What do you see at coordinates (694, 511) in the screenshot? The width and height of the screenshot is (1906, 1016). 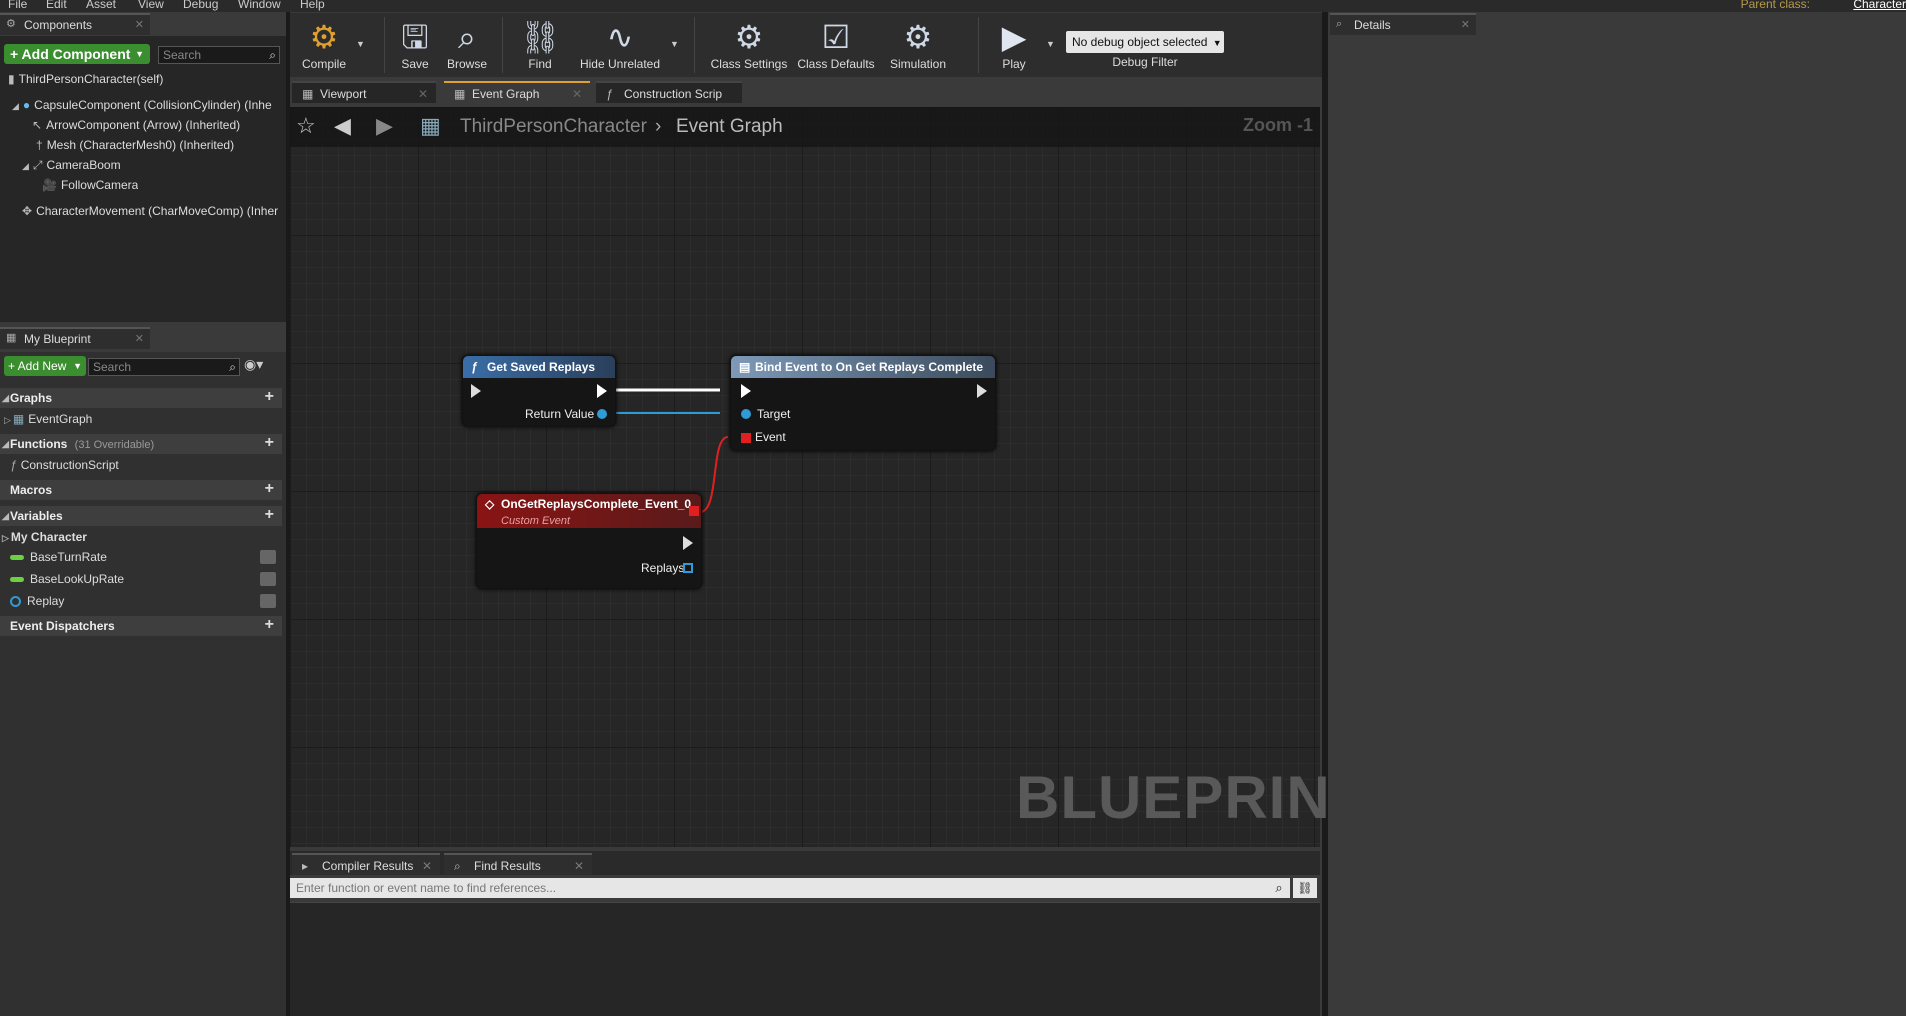 I see `delegate-out-pin` at bounding box center [694, 511].